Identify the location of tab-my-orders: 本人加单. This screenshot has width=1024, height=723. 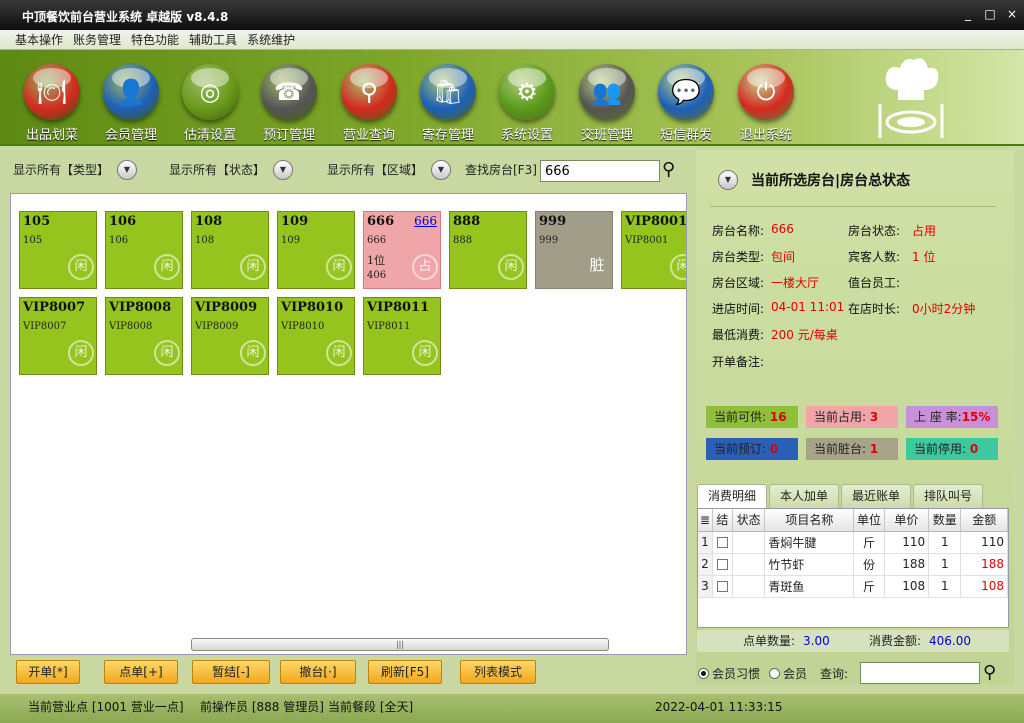
(804, 496).